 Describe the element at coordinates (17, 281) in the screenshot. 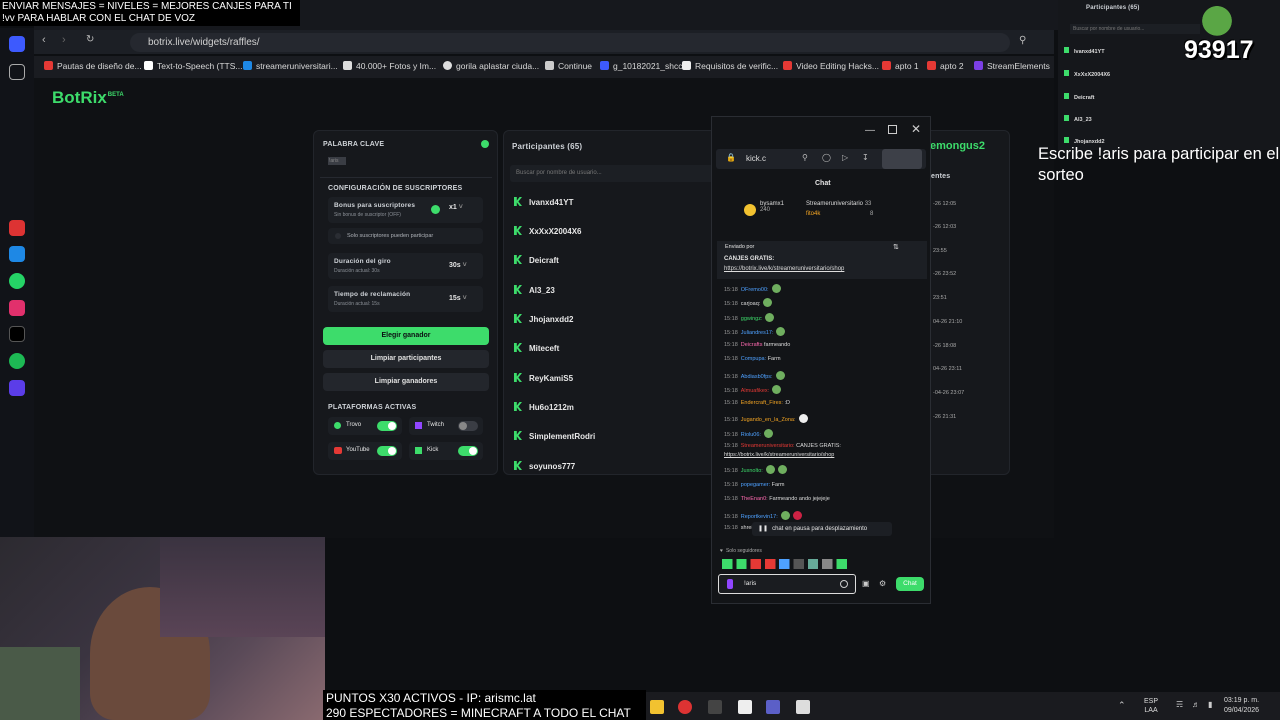

I see `whatsapp-icon` at that location.